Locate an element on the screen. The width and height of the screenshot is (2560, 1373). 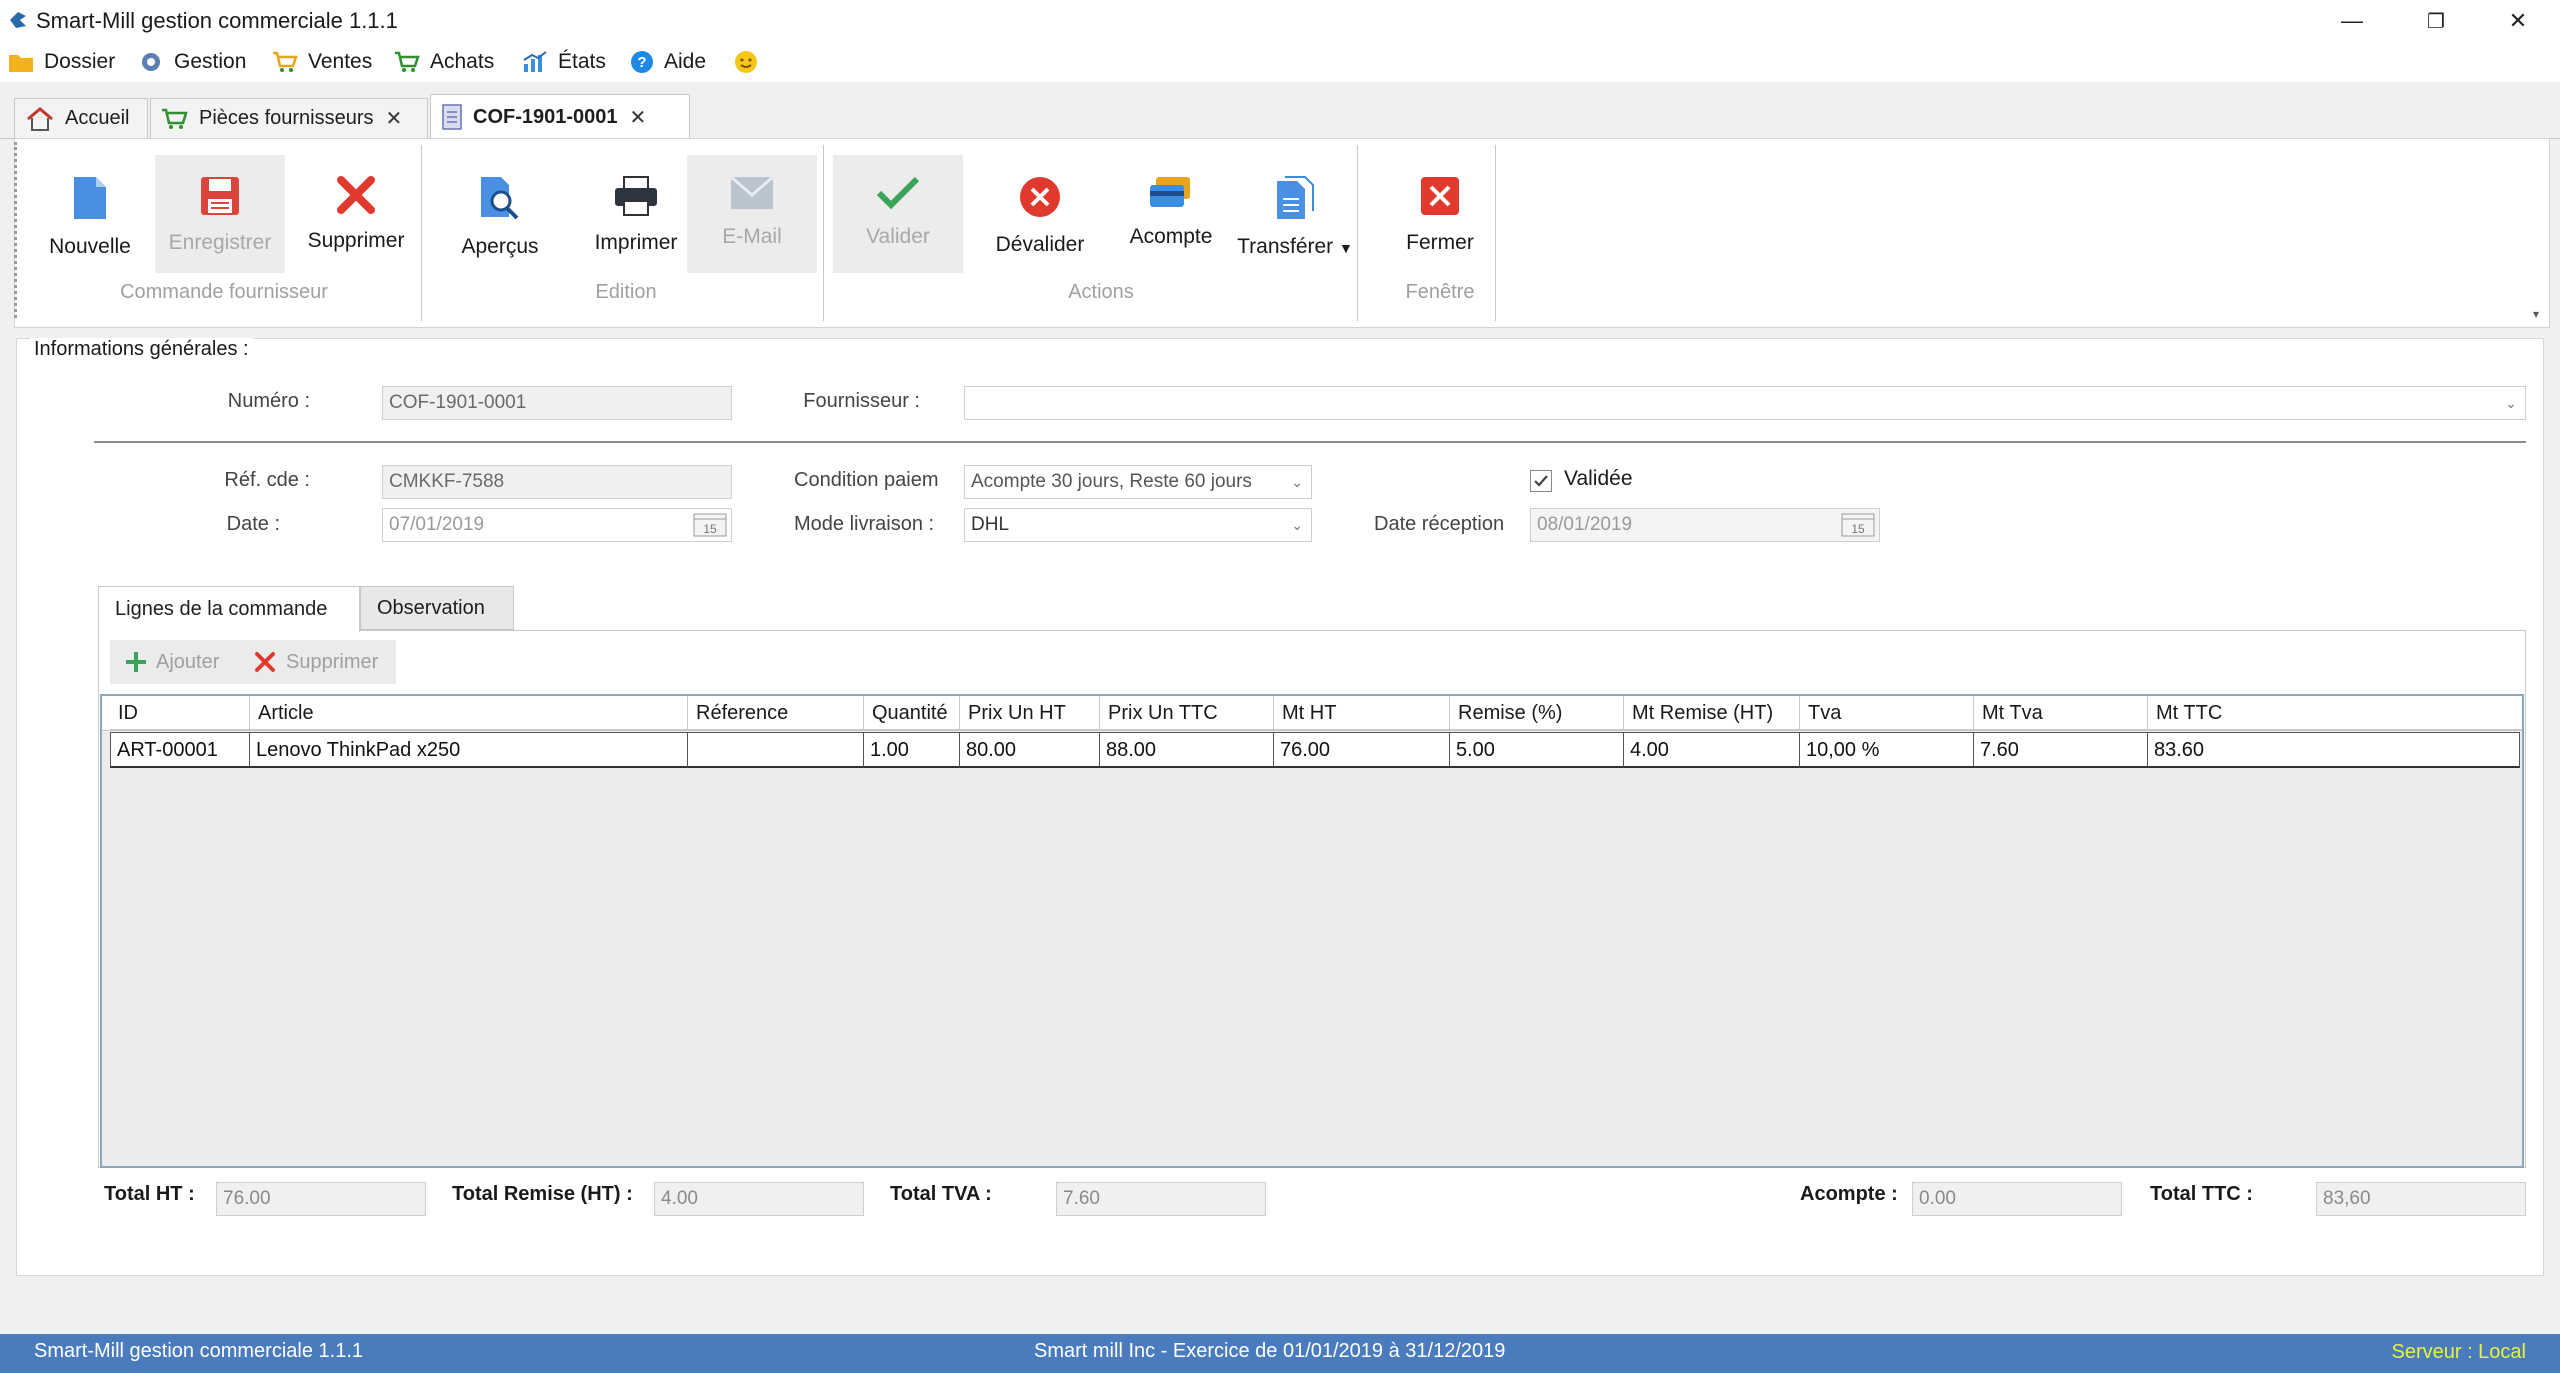
tab-cof-1901-0001: COF-1901-0001 ✕ is located at coordinates (560, 116).